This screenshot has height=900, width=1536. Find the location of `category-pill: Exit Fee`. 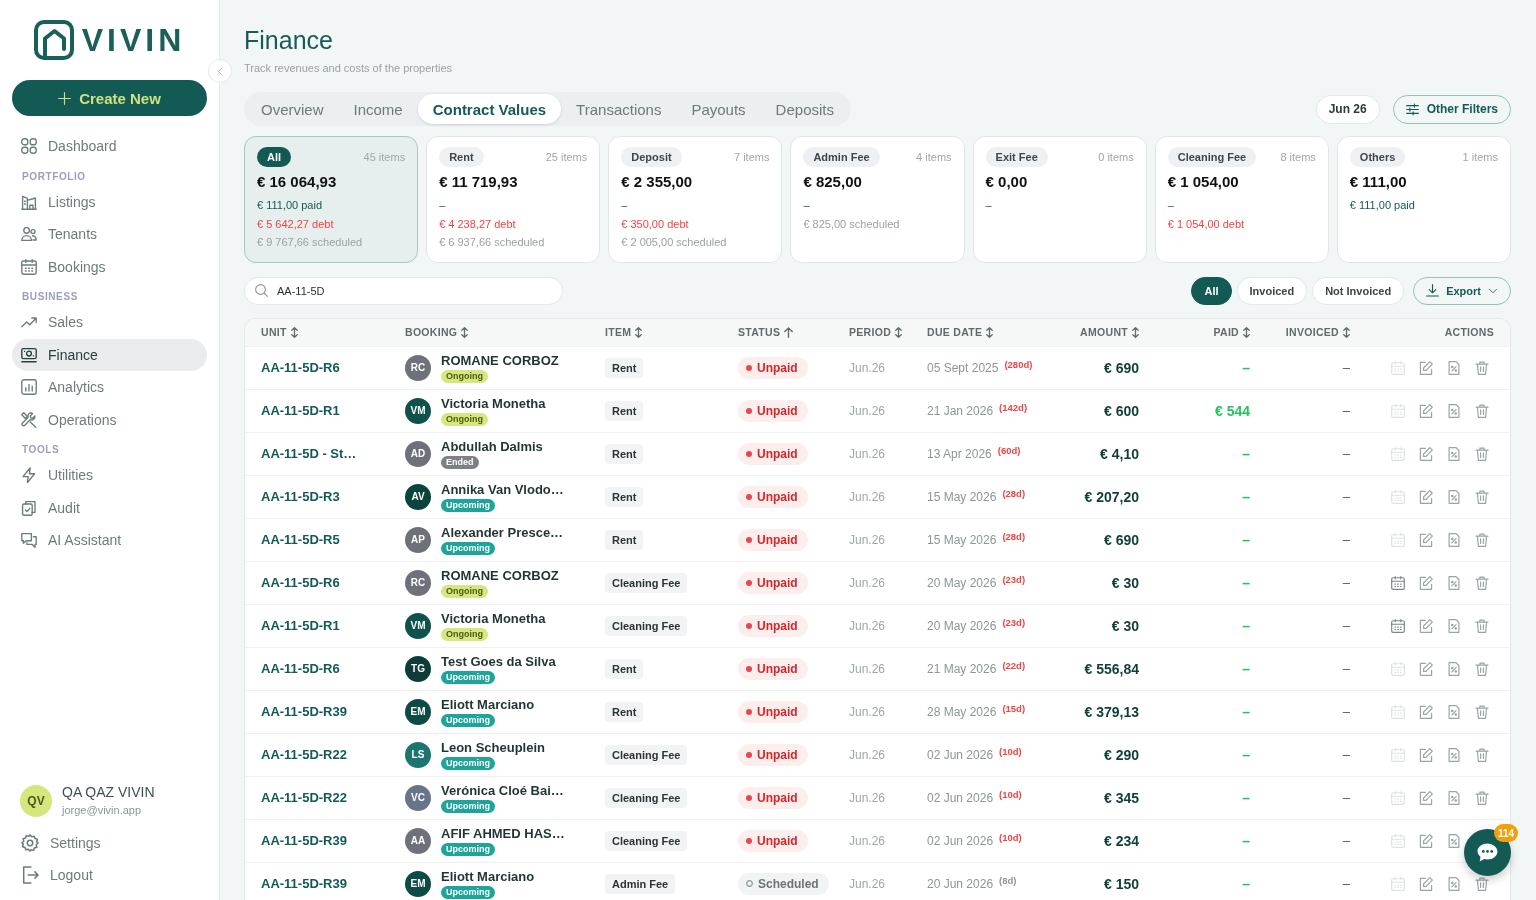

category-pill: Exit Fee is located at coordinates (1016, 157).